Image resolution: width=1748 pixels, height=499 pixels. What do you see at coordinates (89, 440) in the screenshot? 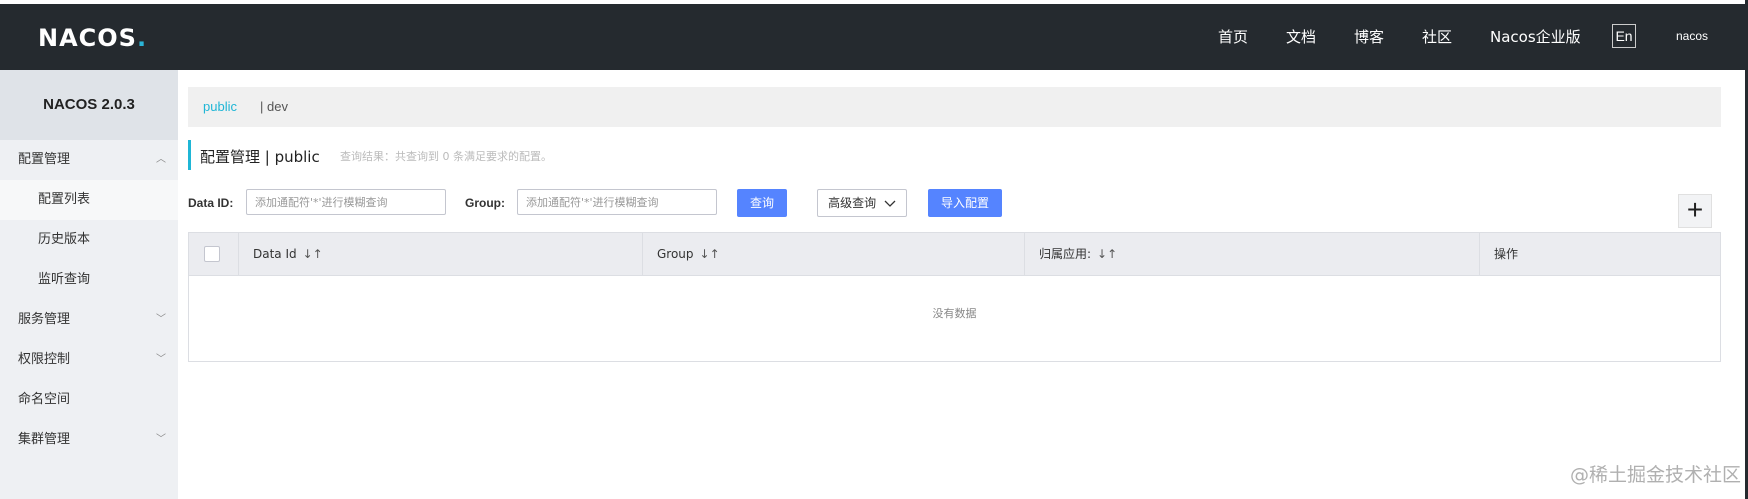
I see `sidebar-item-cluster-management: 集群管理 ﹀` at bounding box center [89, 440].